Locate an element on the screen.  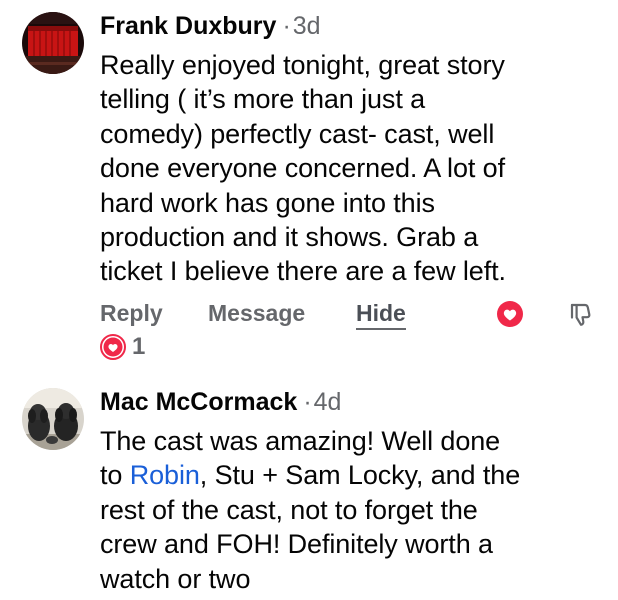
timestamp: 4d is located at coordinates (328, 402).